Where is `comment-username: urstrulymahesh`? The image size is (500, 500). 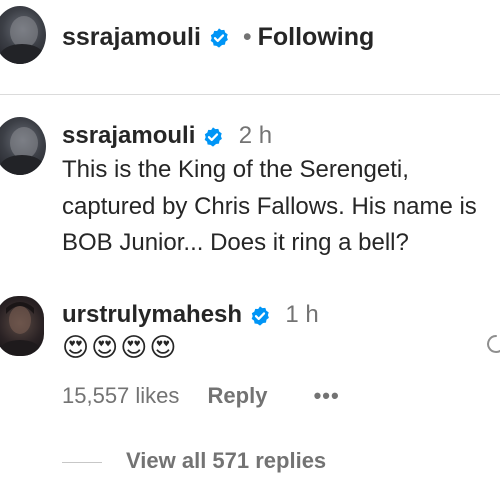 comment-username: urstrulymahesh is located at coordinates (152, 314).